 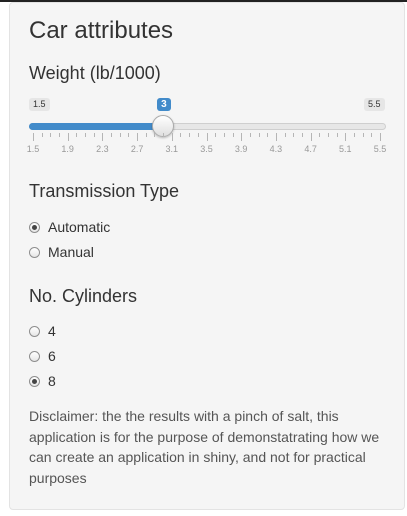 What do you see at coordinates (42, 356) in the screenshot?
I see `cylinders-option-6: 6` at bounding box center [42, 356].